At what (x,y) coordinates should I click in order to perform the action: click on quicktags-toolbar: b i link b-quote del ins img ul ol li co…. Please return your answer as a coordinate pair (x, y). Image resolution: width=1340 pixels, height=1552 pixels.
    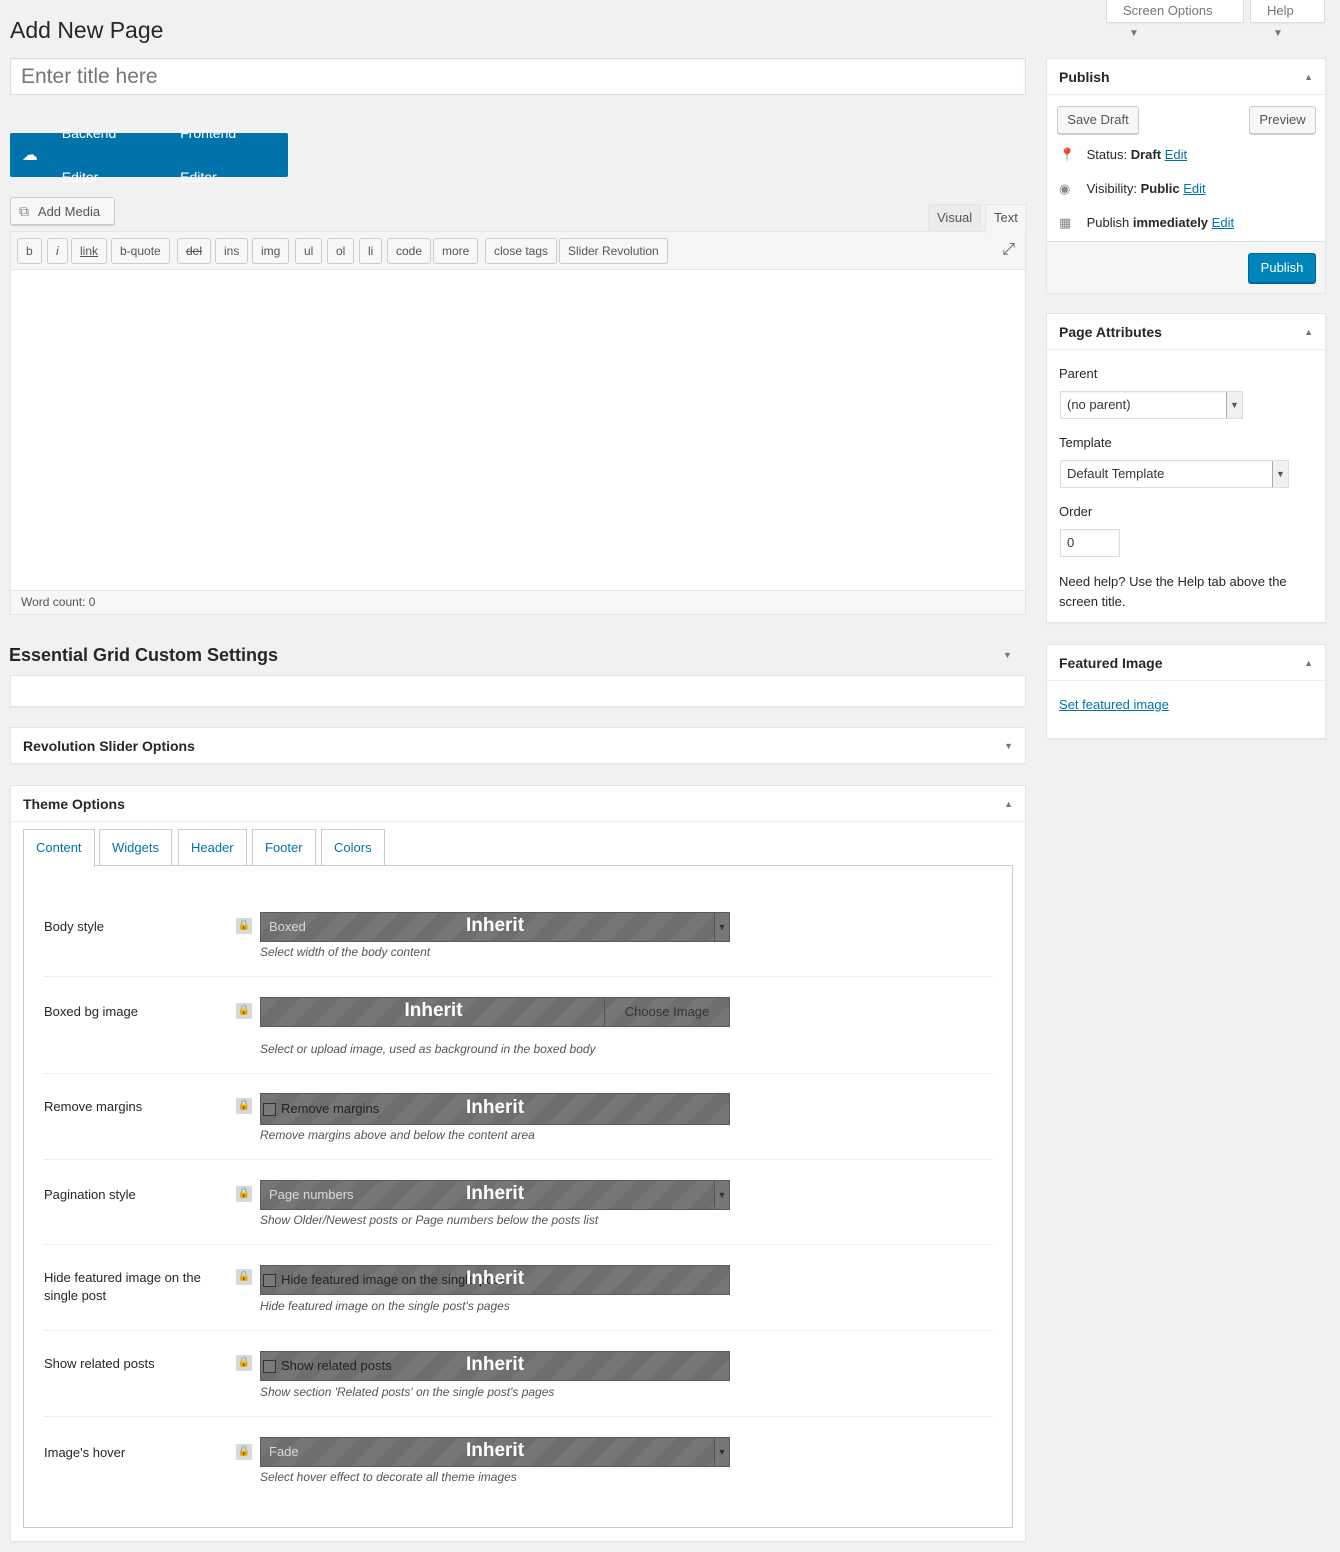
    Looking at the image, I should click on (518, 251).